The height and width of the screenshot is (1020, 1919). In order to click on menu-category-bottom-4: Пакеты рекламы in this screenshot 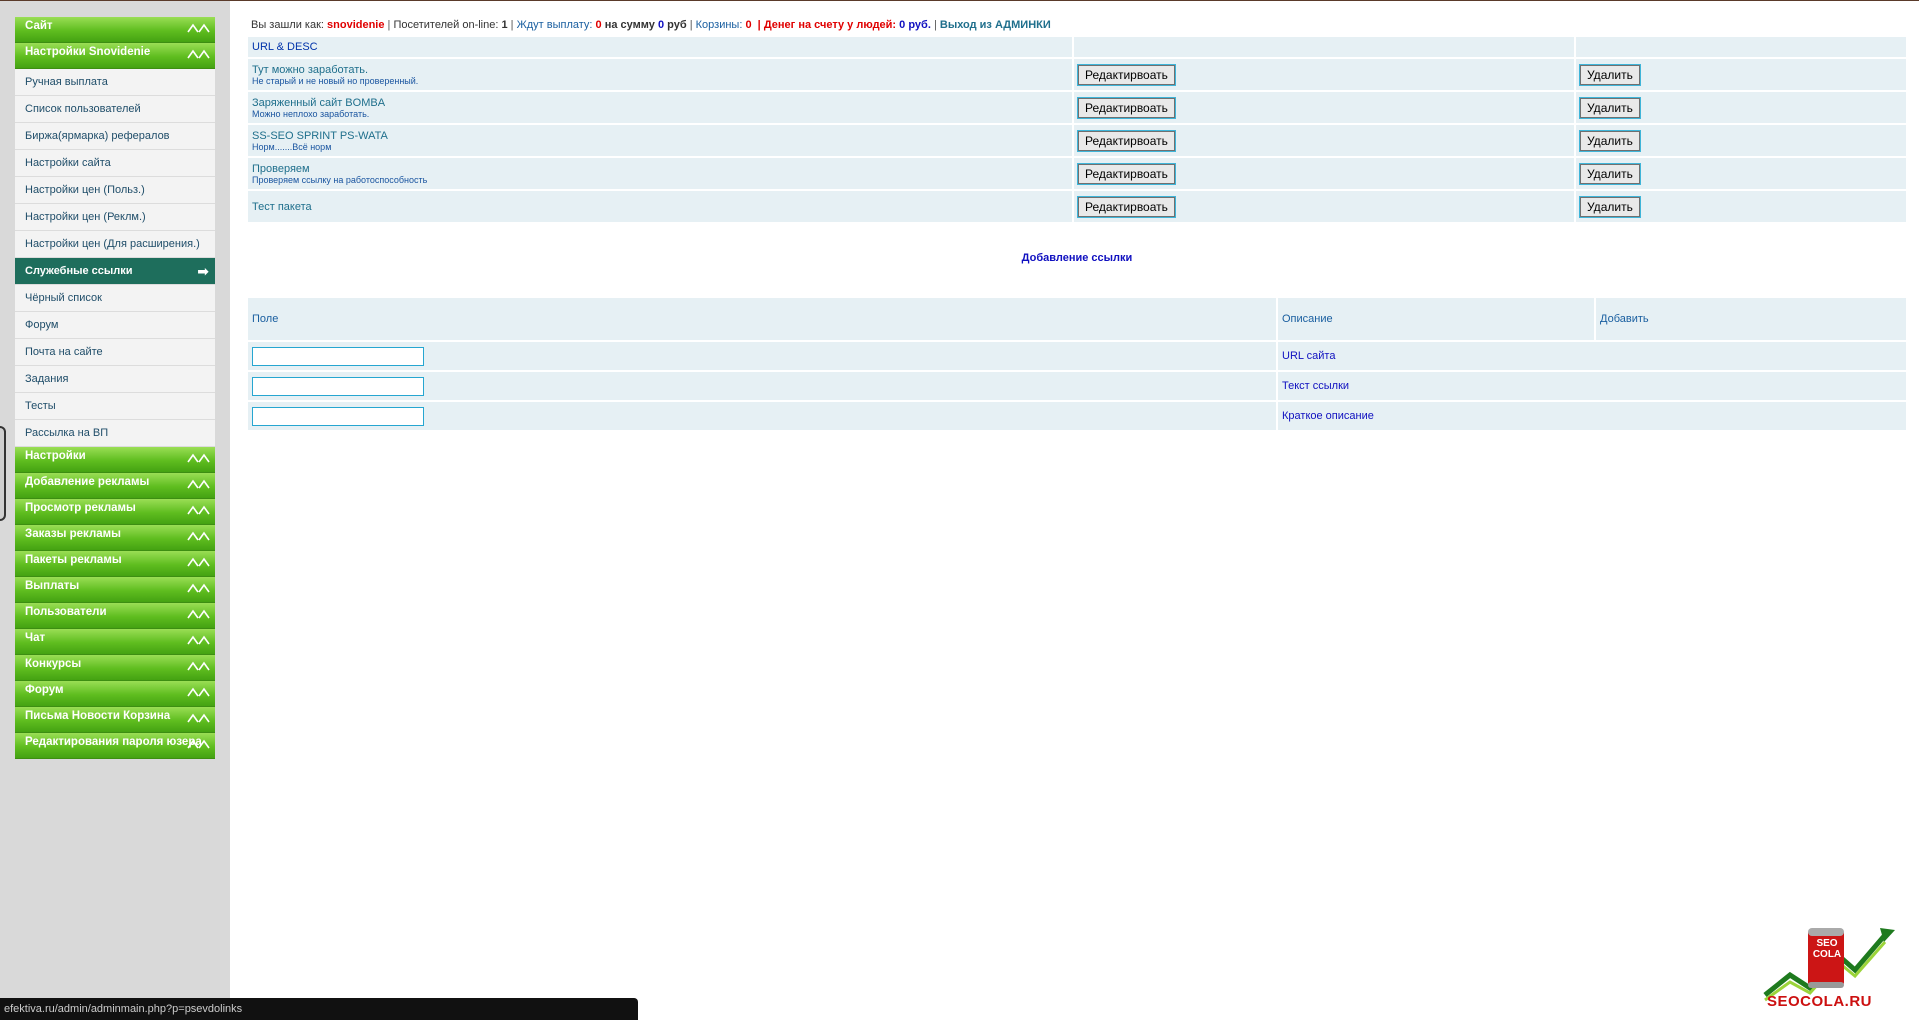, I will do `click(115, 564)`.